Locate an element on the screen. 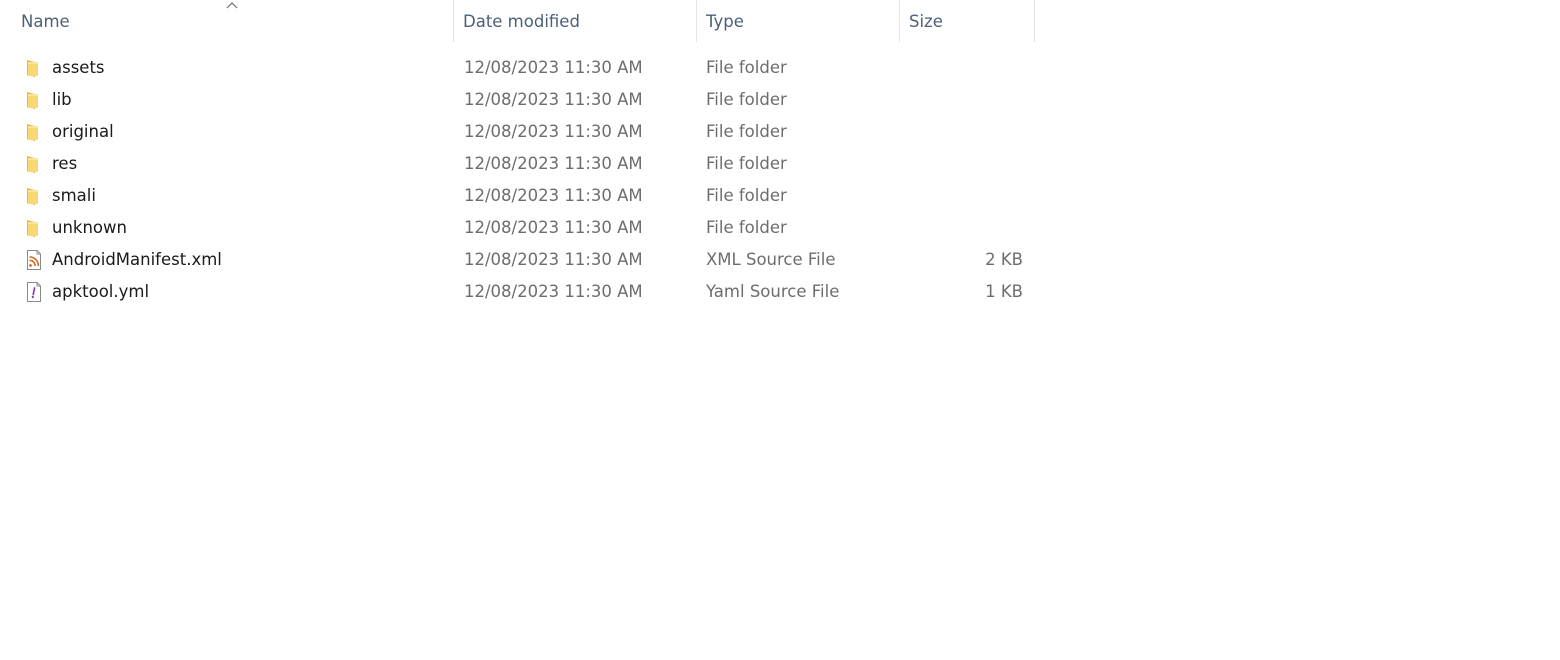 The width and height of the screenshot is (1560, 660). file-type: XML Source File is located at coordinates (771, 259).